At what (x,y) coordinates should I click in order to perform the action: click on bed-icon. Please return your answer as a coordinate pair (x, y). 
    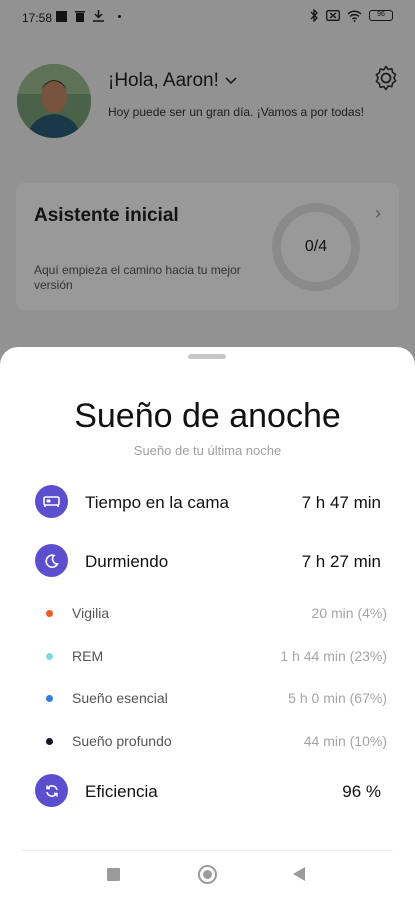
    Looking at the image, I should click on (51, 501).